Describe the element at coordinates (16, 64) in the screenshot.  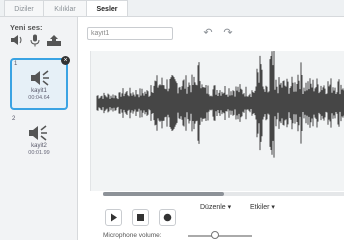
I see `sound-number: 1` at that location.